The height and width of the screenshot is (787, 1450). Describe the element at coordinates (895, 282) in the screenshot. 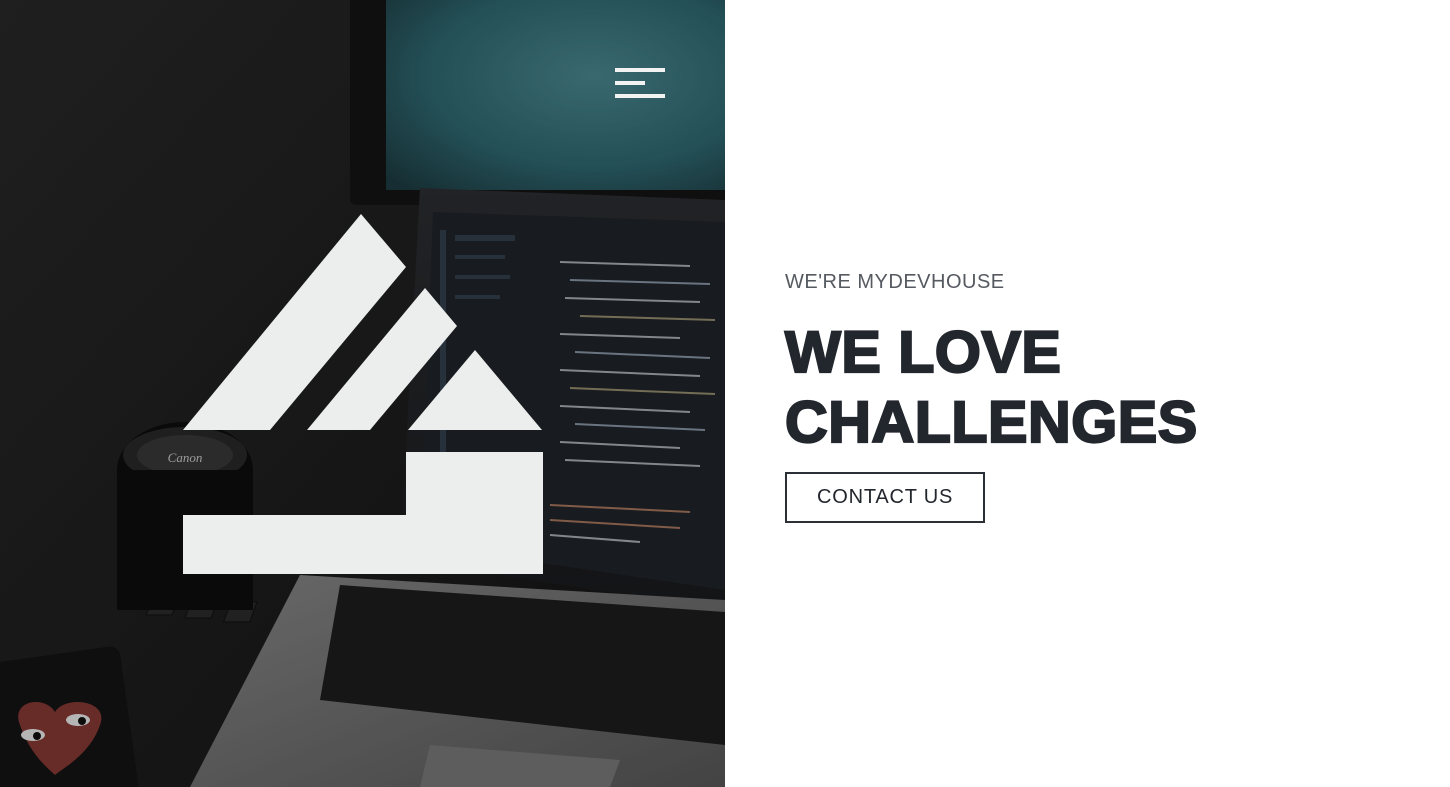

I see `eyebrow-text: WE'RE MYDEVHOUSE` at that location.